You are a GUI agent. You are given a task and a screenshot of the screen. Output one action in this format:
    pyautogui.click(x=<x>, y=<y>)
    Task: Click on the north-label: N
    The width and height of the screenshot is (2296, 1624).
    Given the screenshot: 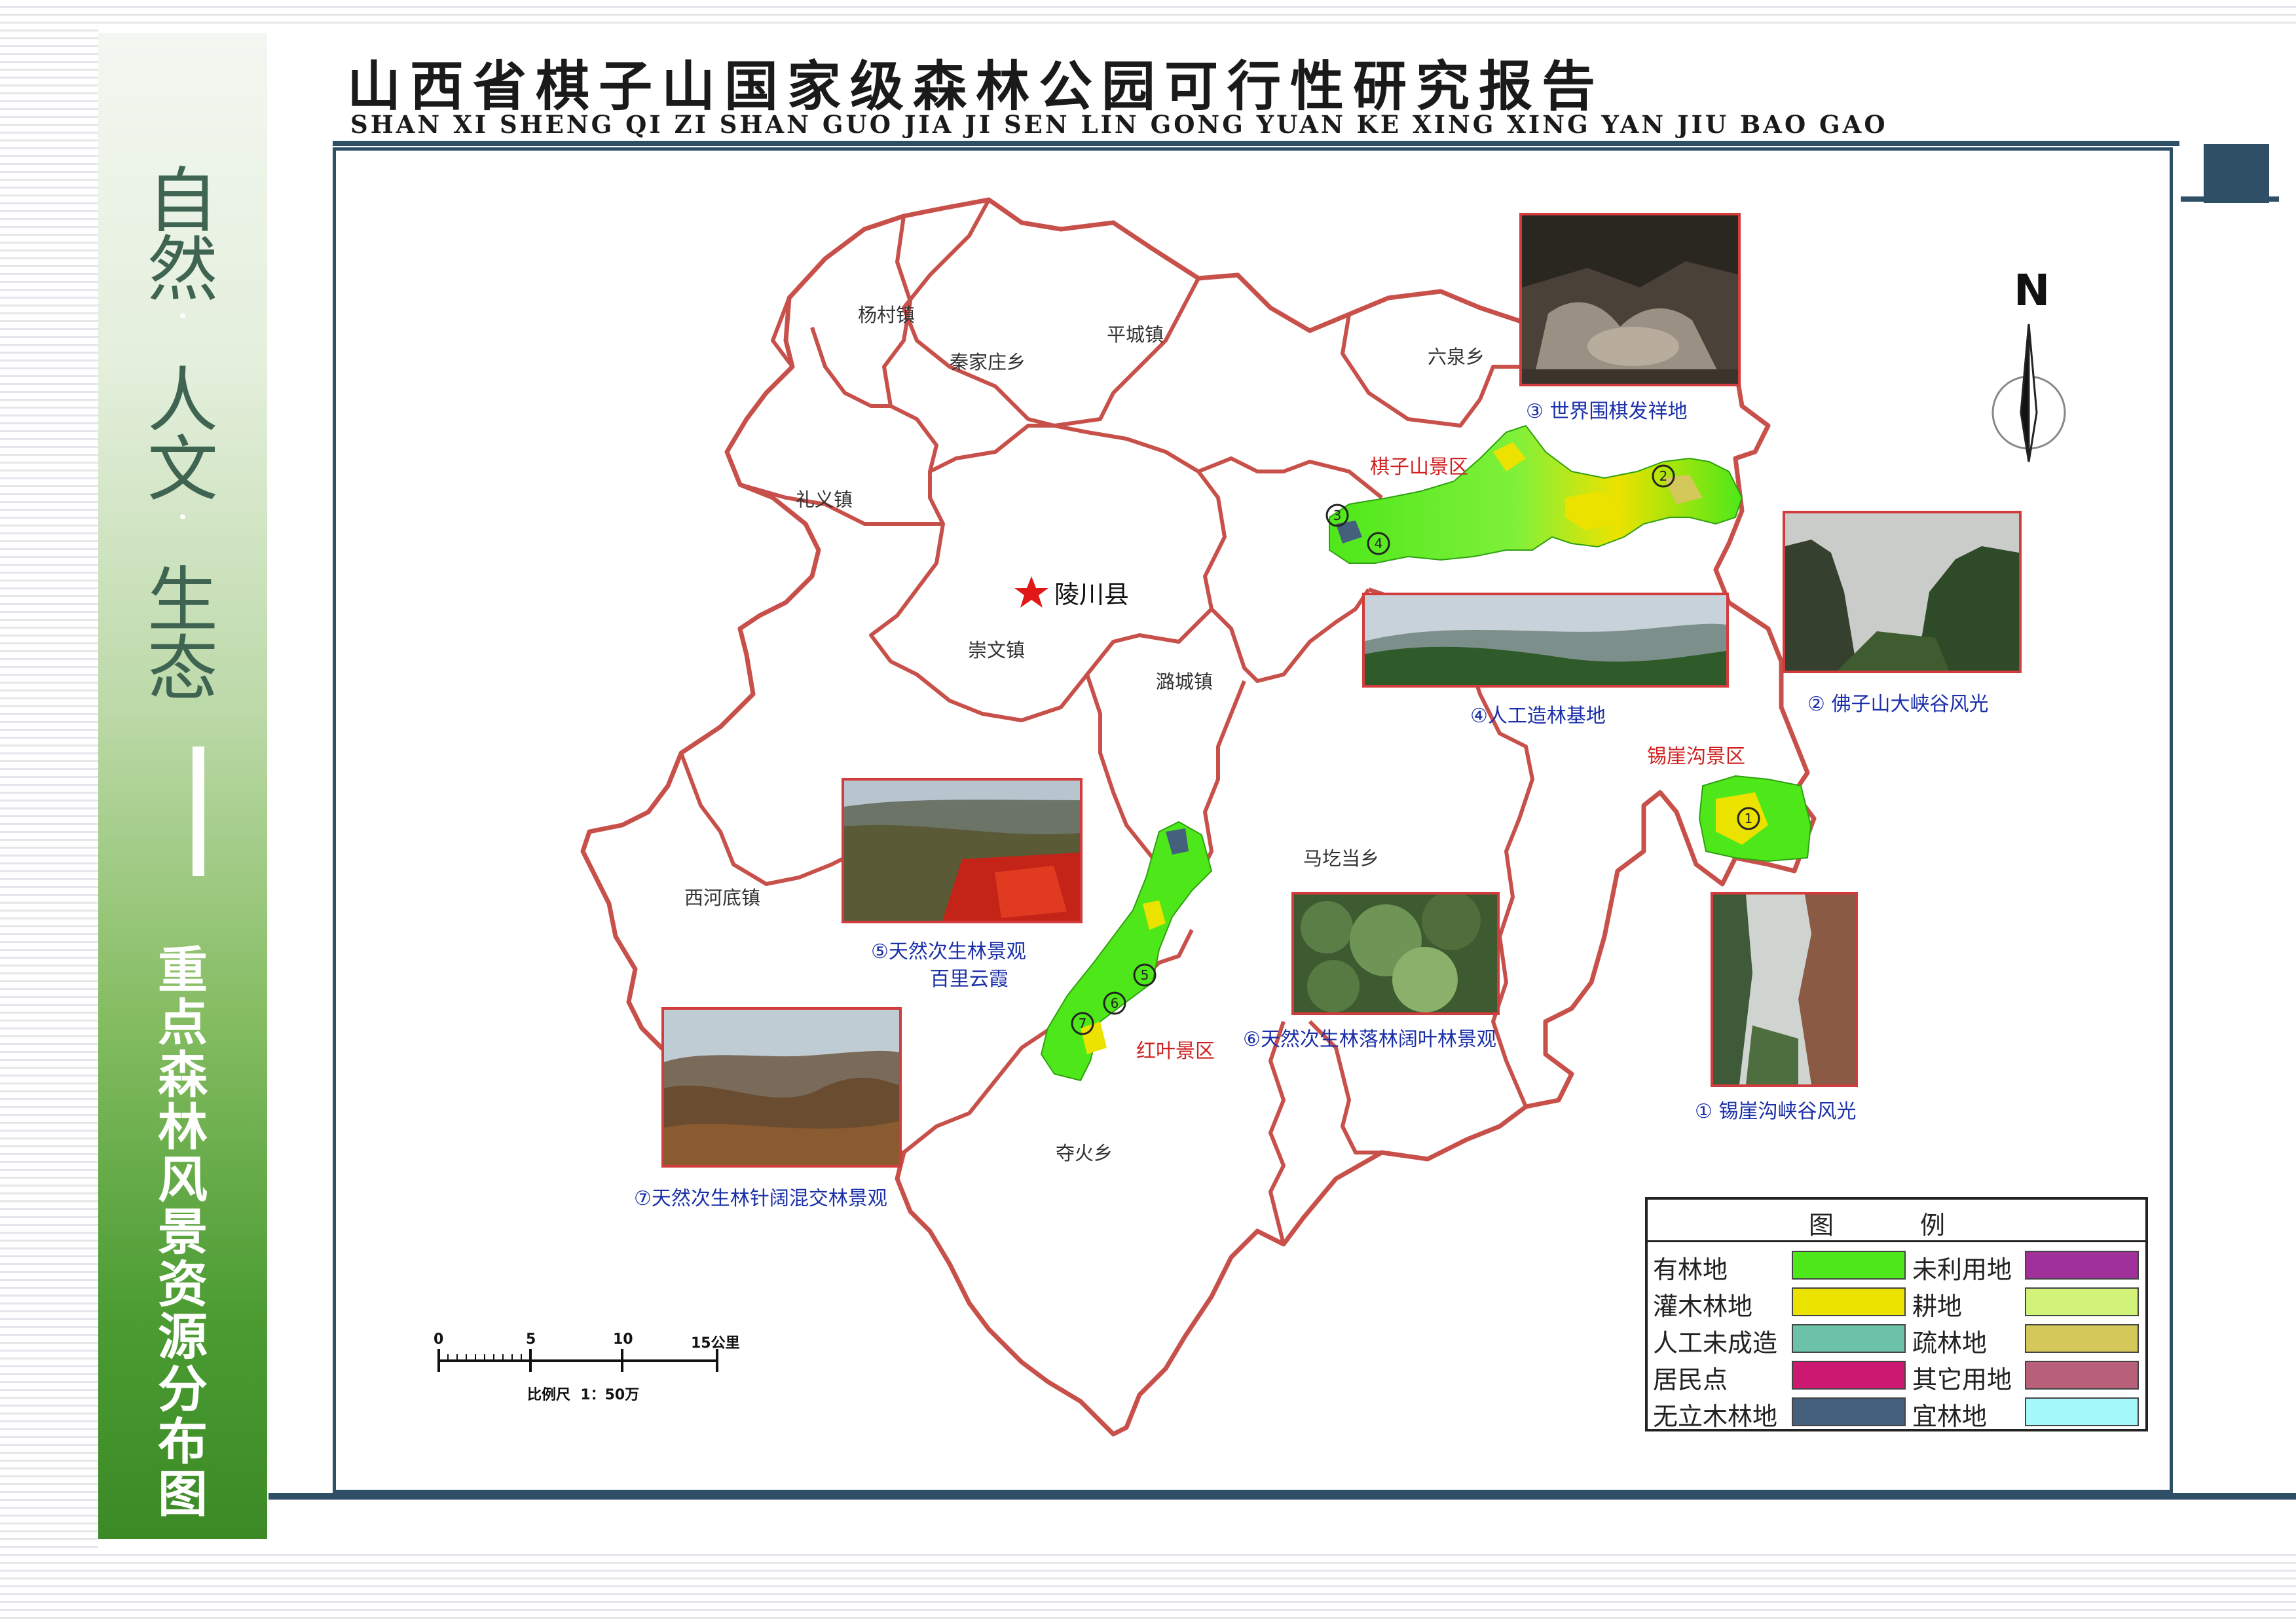 What is the action you would take?
    pyautogui.click(x=2032, y=290)
    